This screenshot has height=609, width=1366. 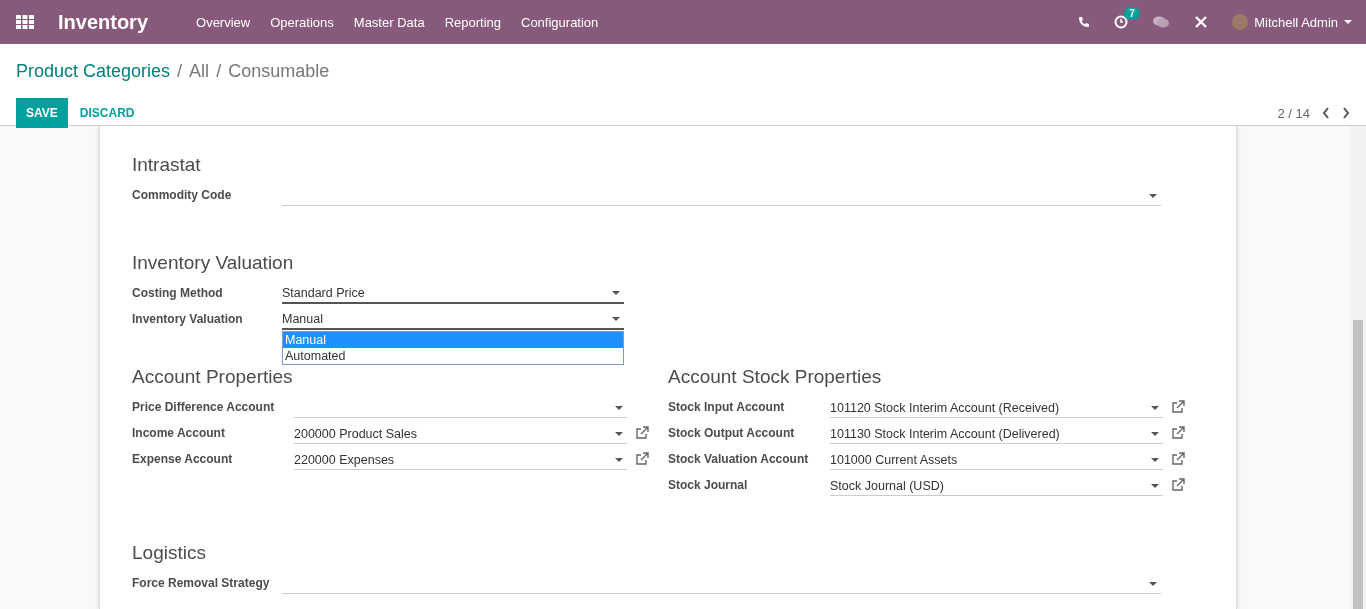 What do you see at coordinates (201, 582) in the screenshot?
I see `field-label: Force Removal Strategy` at bounding box center [201, 582].